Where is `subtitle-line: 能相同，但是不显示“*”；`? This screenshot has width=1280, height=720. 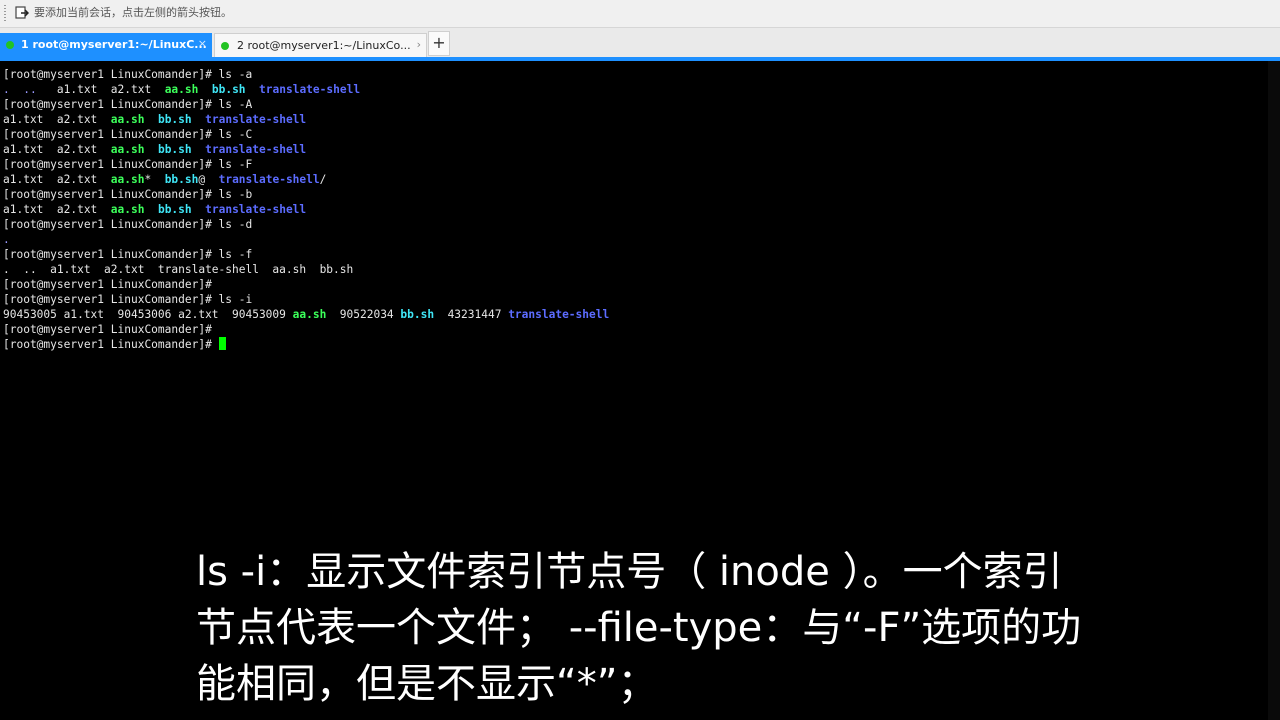
subtitle-line: 能相同，但是不显示“*”； is located at coordinates (427, 684).